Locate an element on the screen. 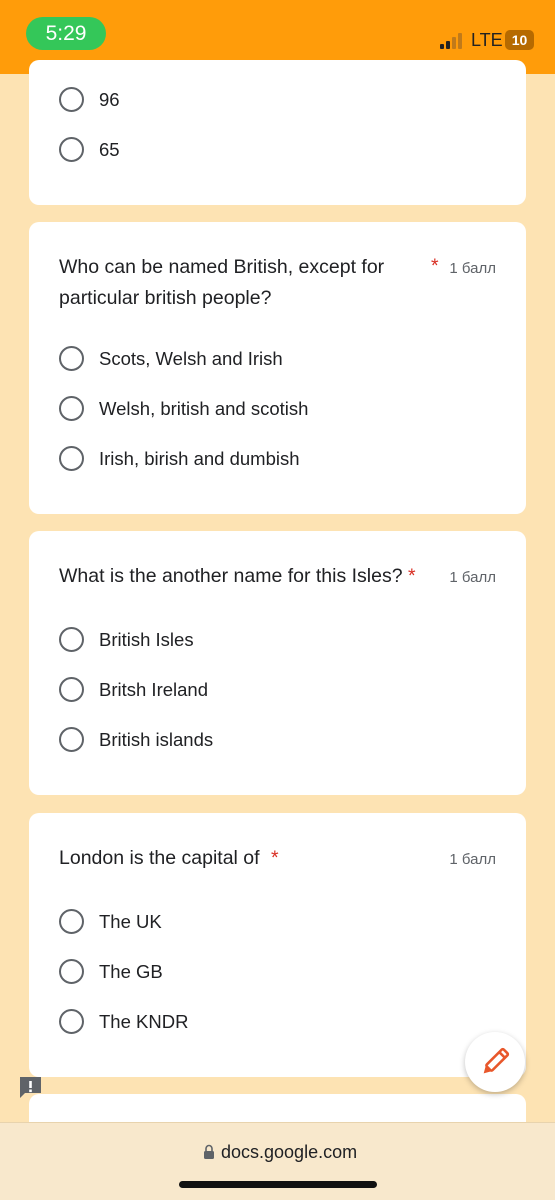 Image resolution: width=555 pixels, height=1200 pixels. option-label: Scots, Welsh and Irish is located at coordinates (191, 358).